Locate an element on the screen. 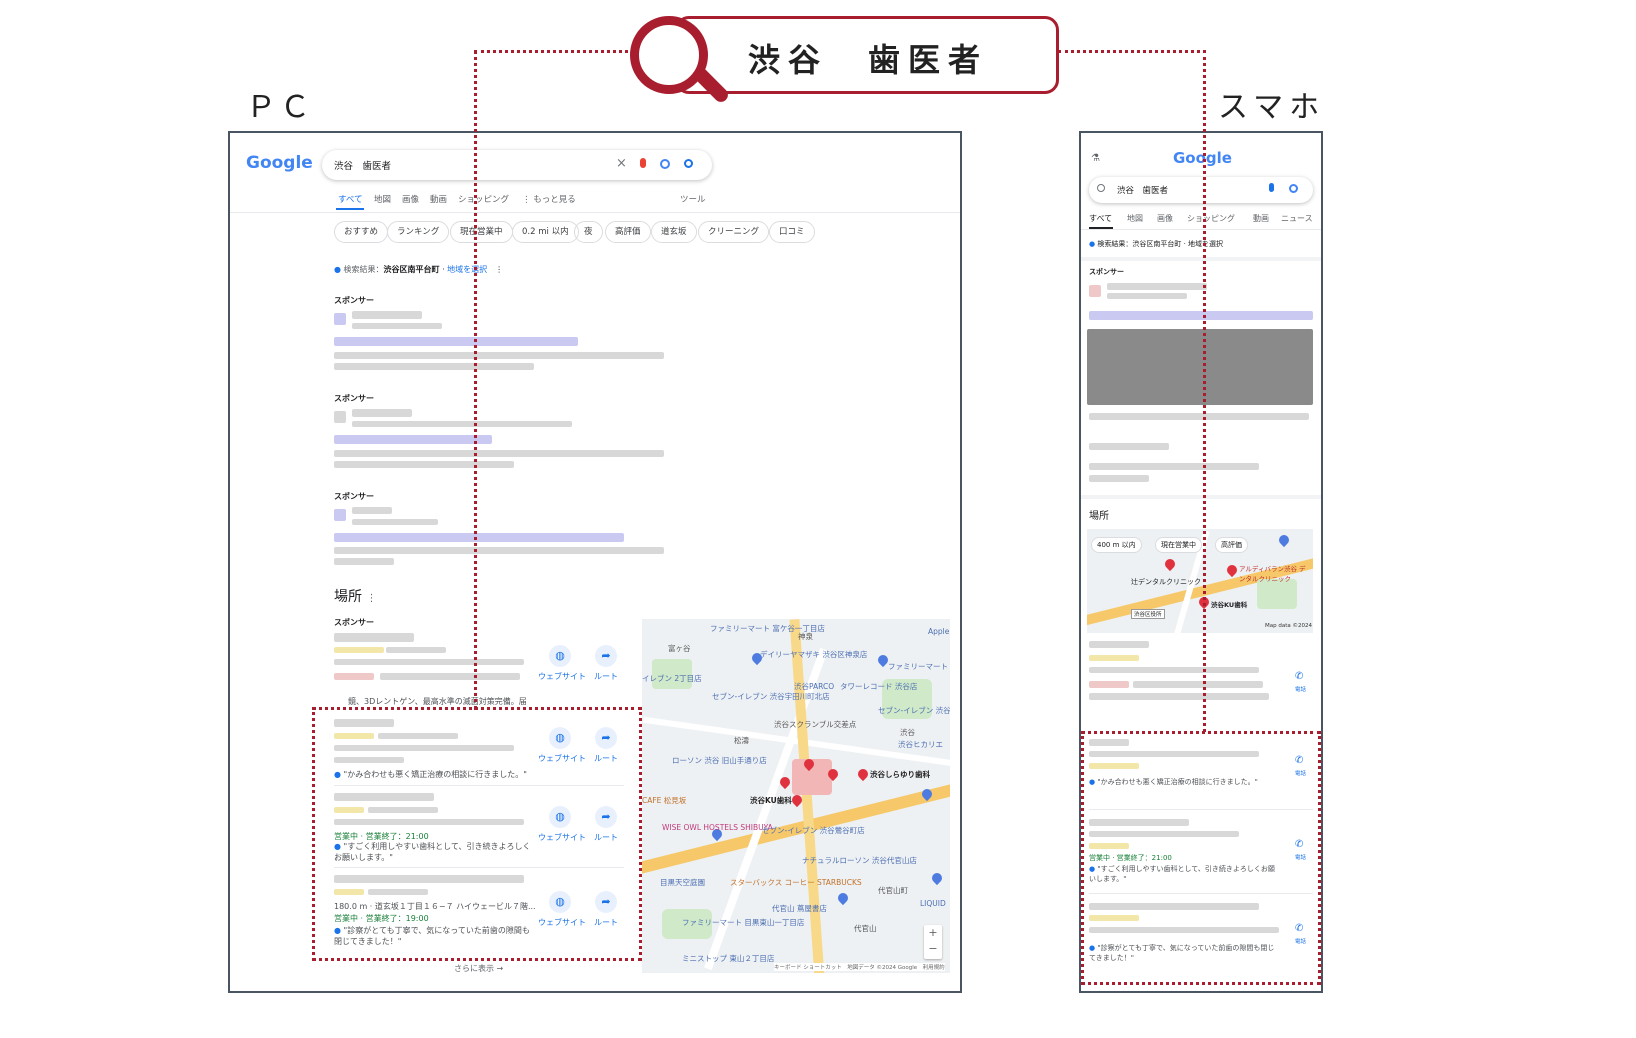 This screenshot has height=1038, width=1636. sp-sponsor-label: スポンサー is located at coordinates (1106, 272).